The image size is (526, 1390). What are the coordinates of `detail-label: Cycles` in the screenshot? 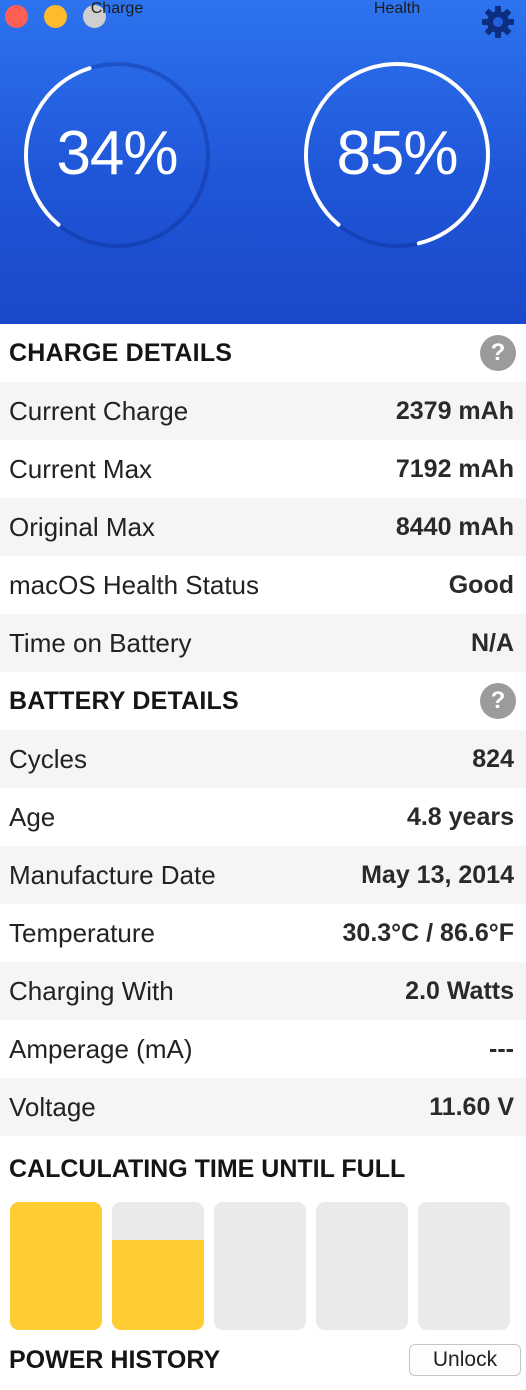 It's located at (48, 758).